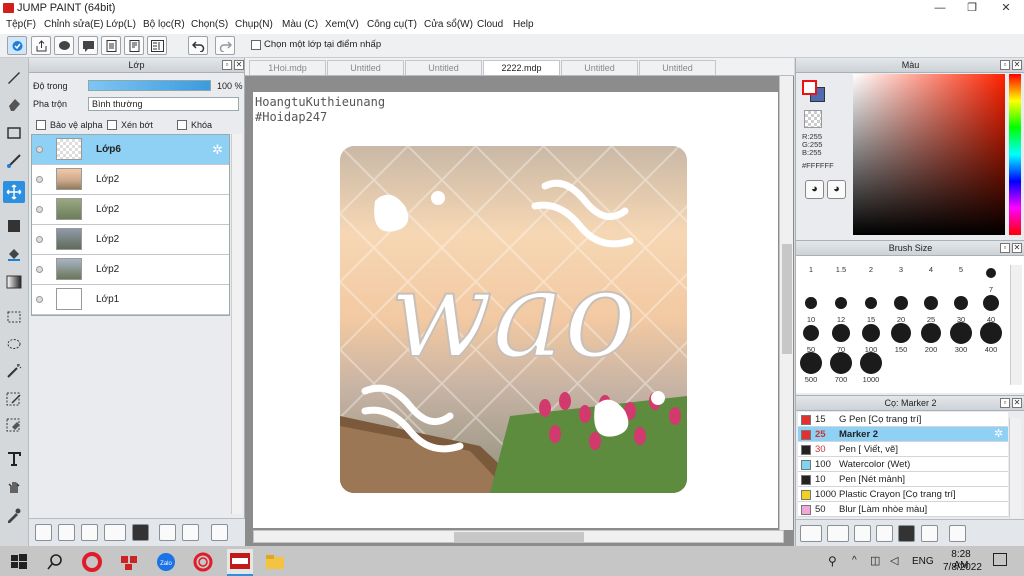 The width and height of the screenshot is (1024, 576). What do you see at coordinates (14, 226) in the screenshot?
I see `fill-rect-tool-icon` at bounding box center [14, 226].